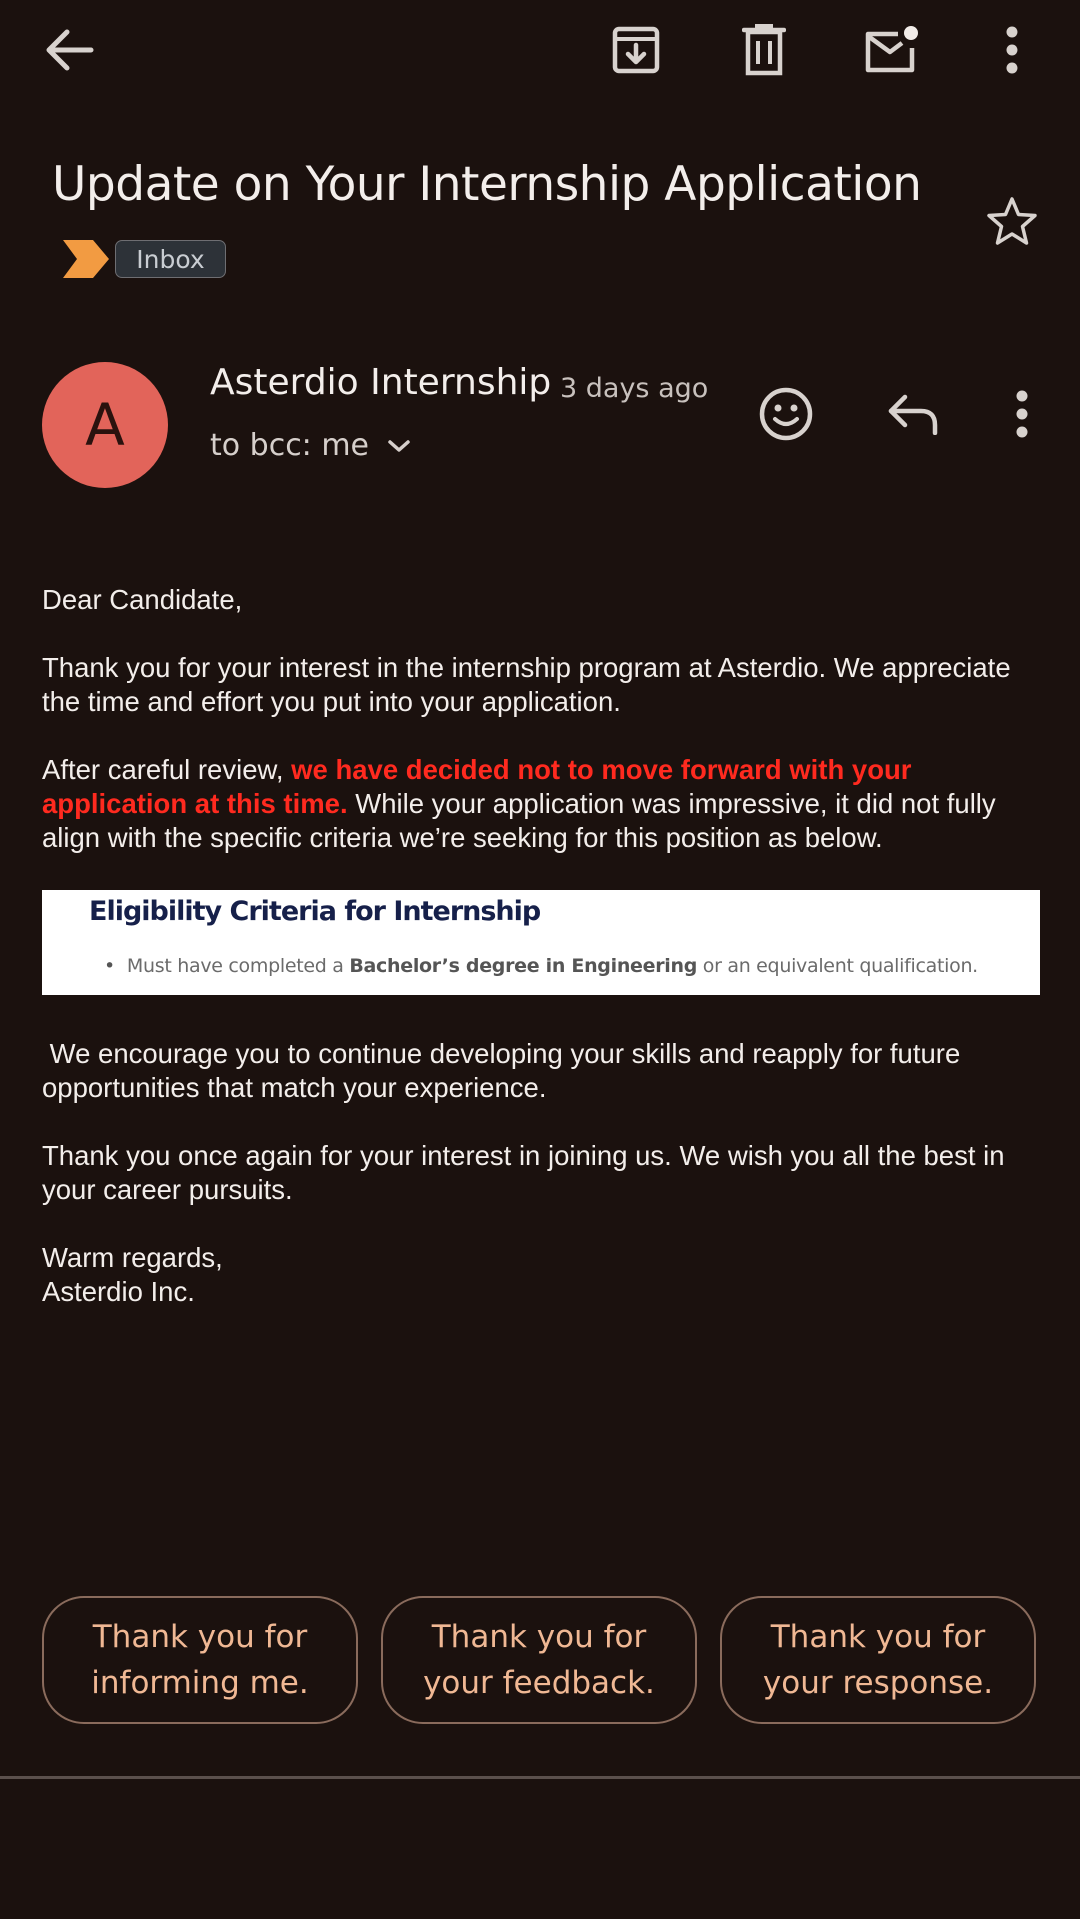  Describe the element at coordinates (539, 1660) in the screenshot. I see `smart-reply-2: Thank you for your feedback.` at that location.